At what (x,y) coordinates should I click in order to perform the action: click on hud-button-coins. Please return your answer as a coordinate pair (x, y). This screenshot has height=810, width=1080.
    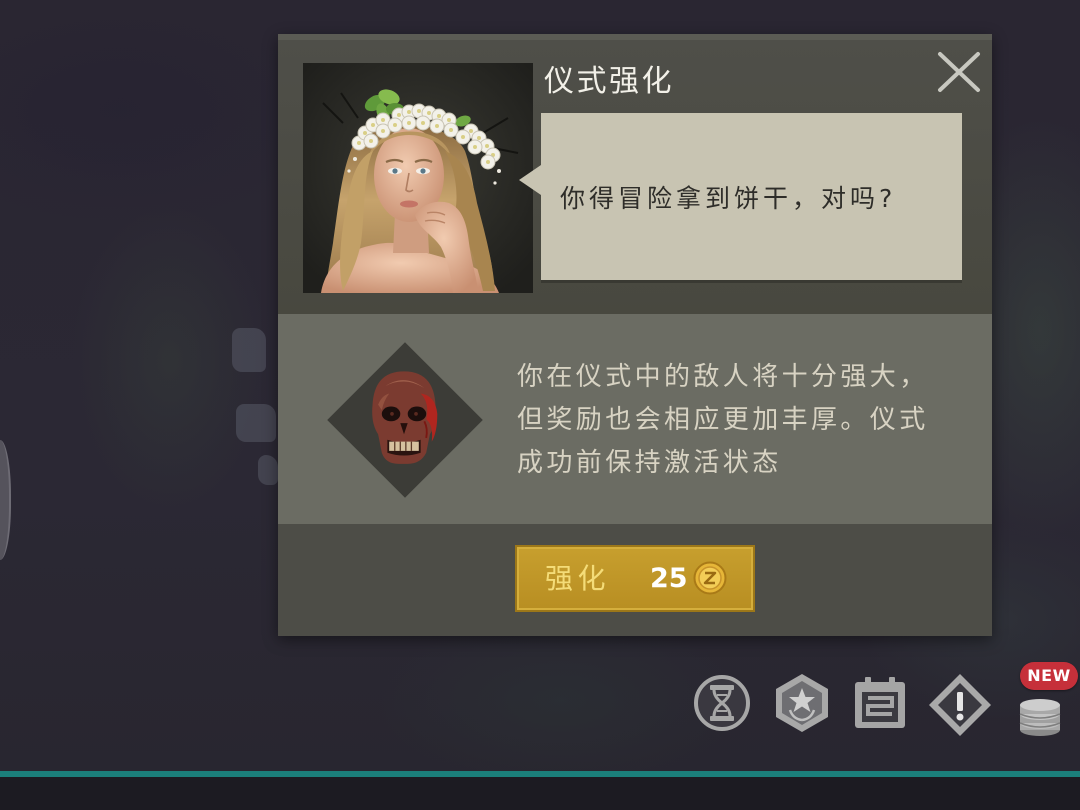
    Looking at the image, I should click on (1040, 712).